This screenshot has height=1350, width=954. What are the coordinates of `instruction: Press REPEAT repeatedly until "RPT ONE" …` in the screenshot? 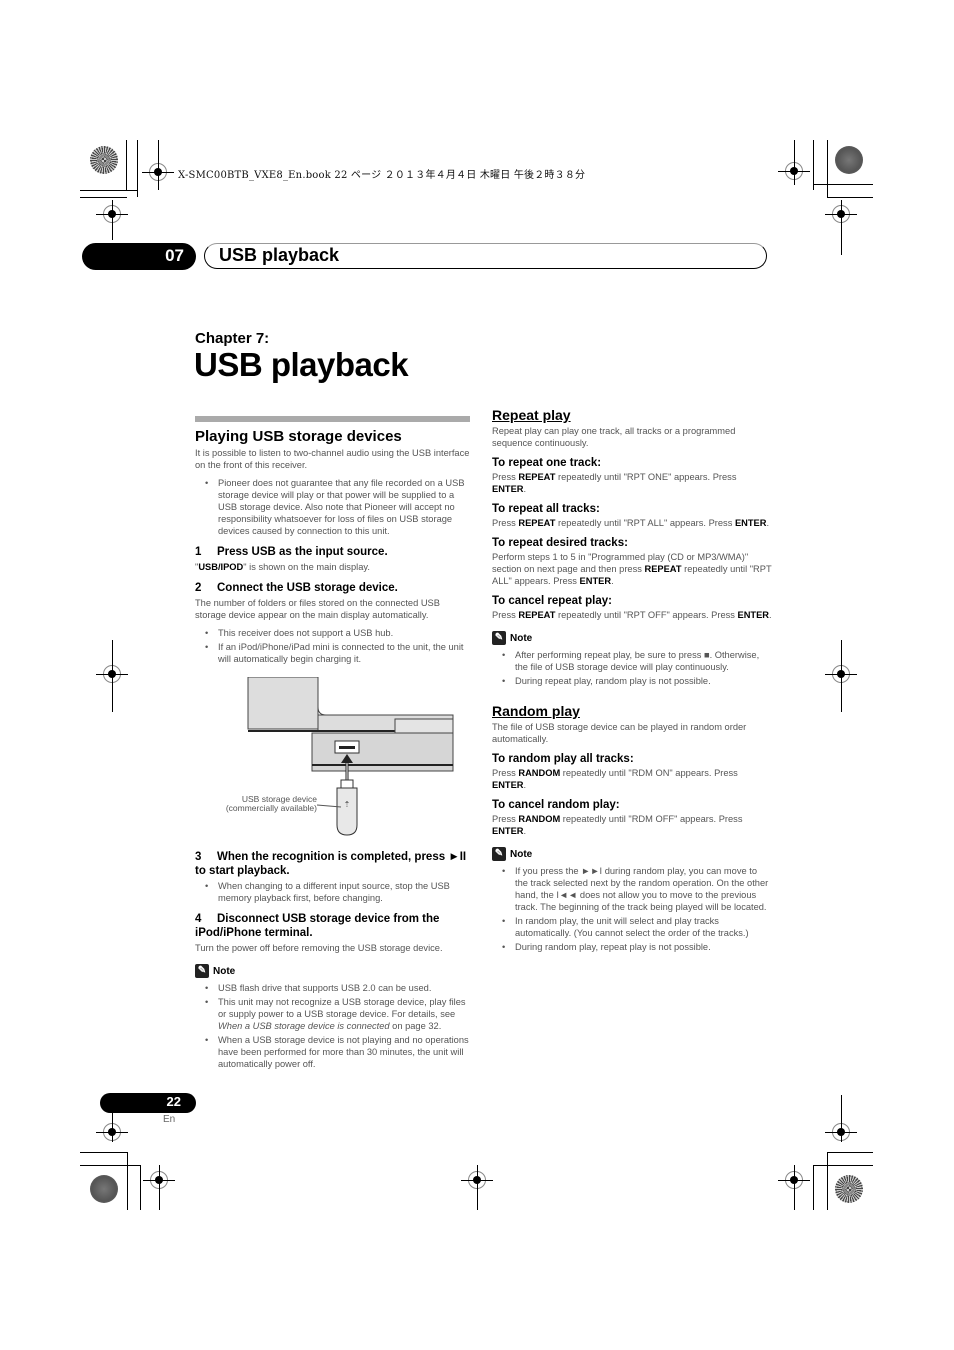 It's located at (632, 483).